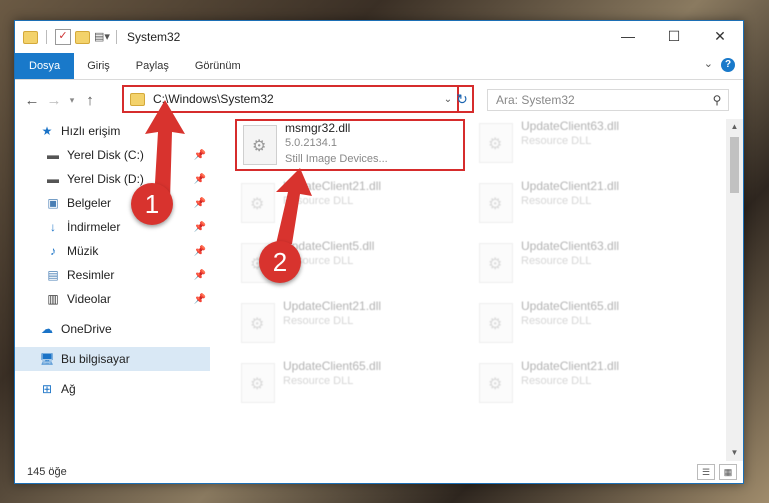 This screenshot has width=769, height=503. Describe the element at coordinates (95, 359) in the screenshot. I see `sidebar-item-label: Bu bilgisayar` at that location.